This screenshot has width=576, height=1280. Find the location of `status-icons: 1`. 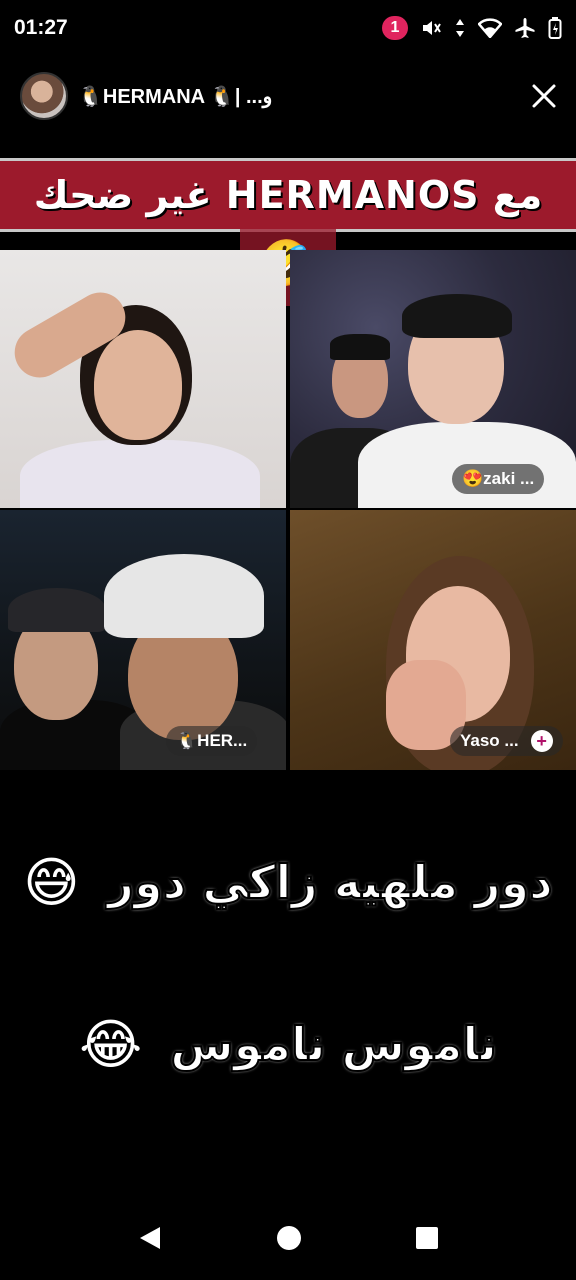

status-icons: 1 is located at coordinates (472, 28).